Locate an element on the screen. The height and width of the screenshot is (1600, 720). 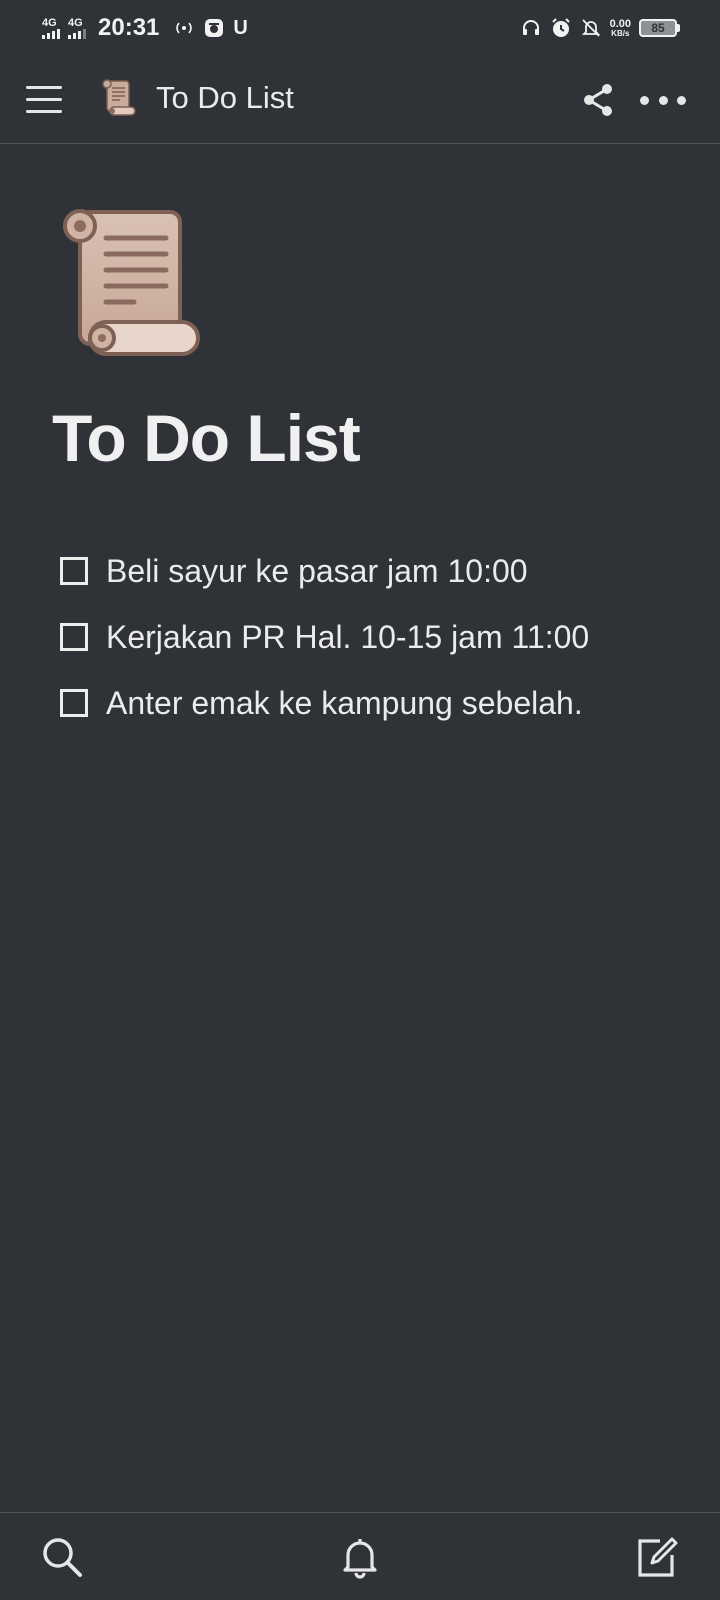
network-label-2: 4G is located at coordinates (75, 22).